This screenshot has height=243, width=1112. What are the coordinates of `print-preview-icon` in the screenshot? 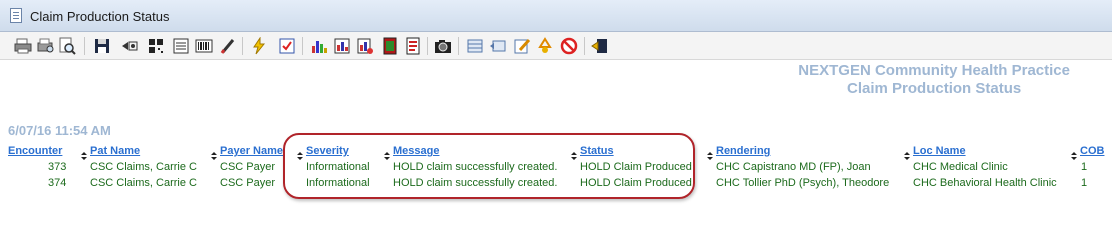 It's located at (46, 46).